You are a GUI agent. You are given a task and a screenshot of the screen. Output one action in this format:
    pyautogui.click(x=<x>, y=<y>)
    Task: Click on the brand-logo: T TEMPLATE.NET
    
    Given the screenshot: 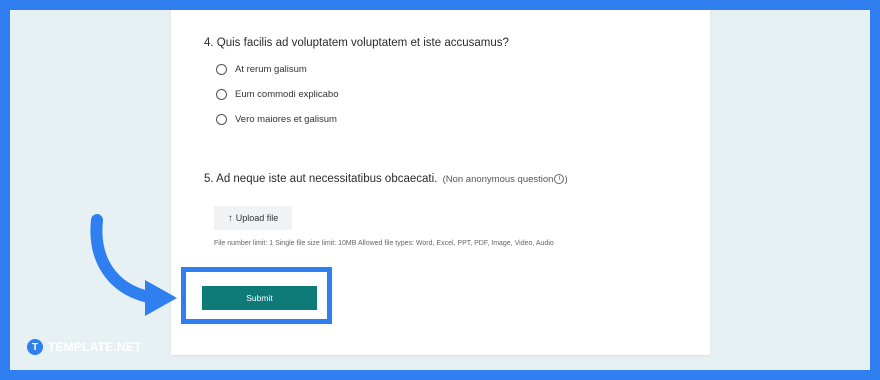 What is the action you would take?
    pyautogui.click(x=84, y=347)
    